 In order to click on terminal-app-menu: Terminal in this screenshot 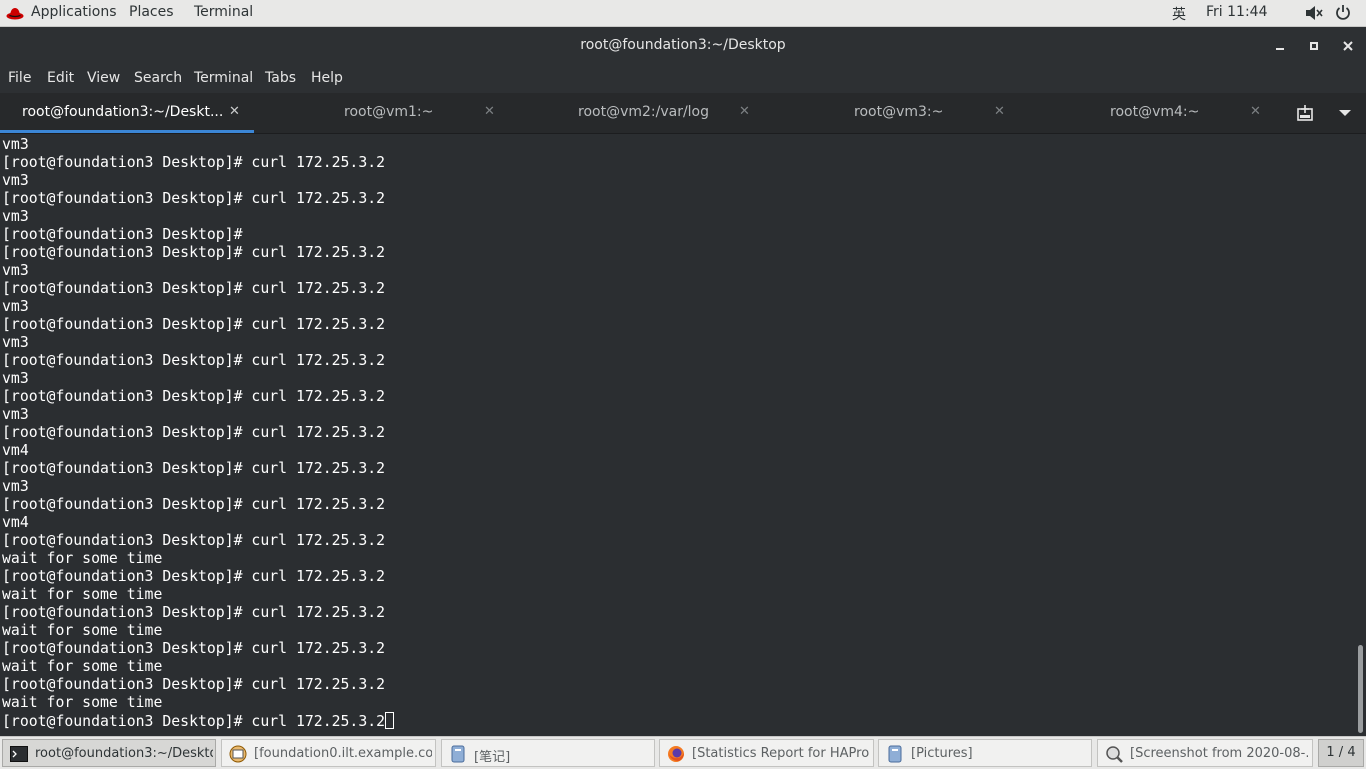, I will do `click(223, 12)`.